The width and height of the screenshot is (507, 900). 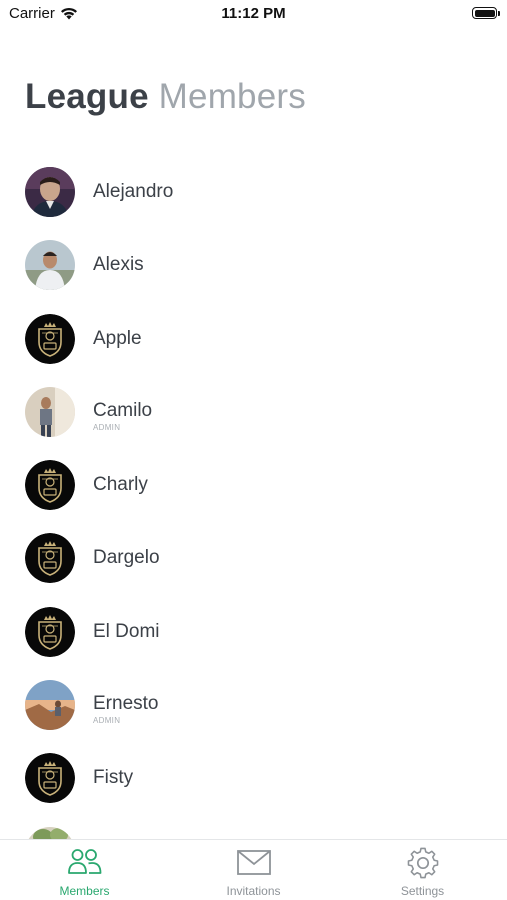 I want to click on battery-icon, so click(x=486, y=13).